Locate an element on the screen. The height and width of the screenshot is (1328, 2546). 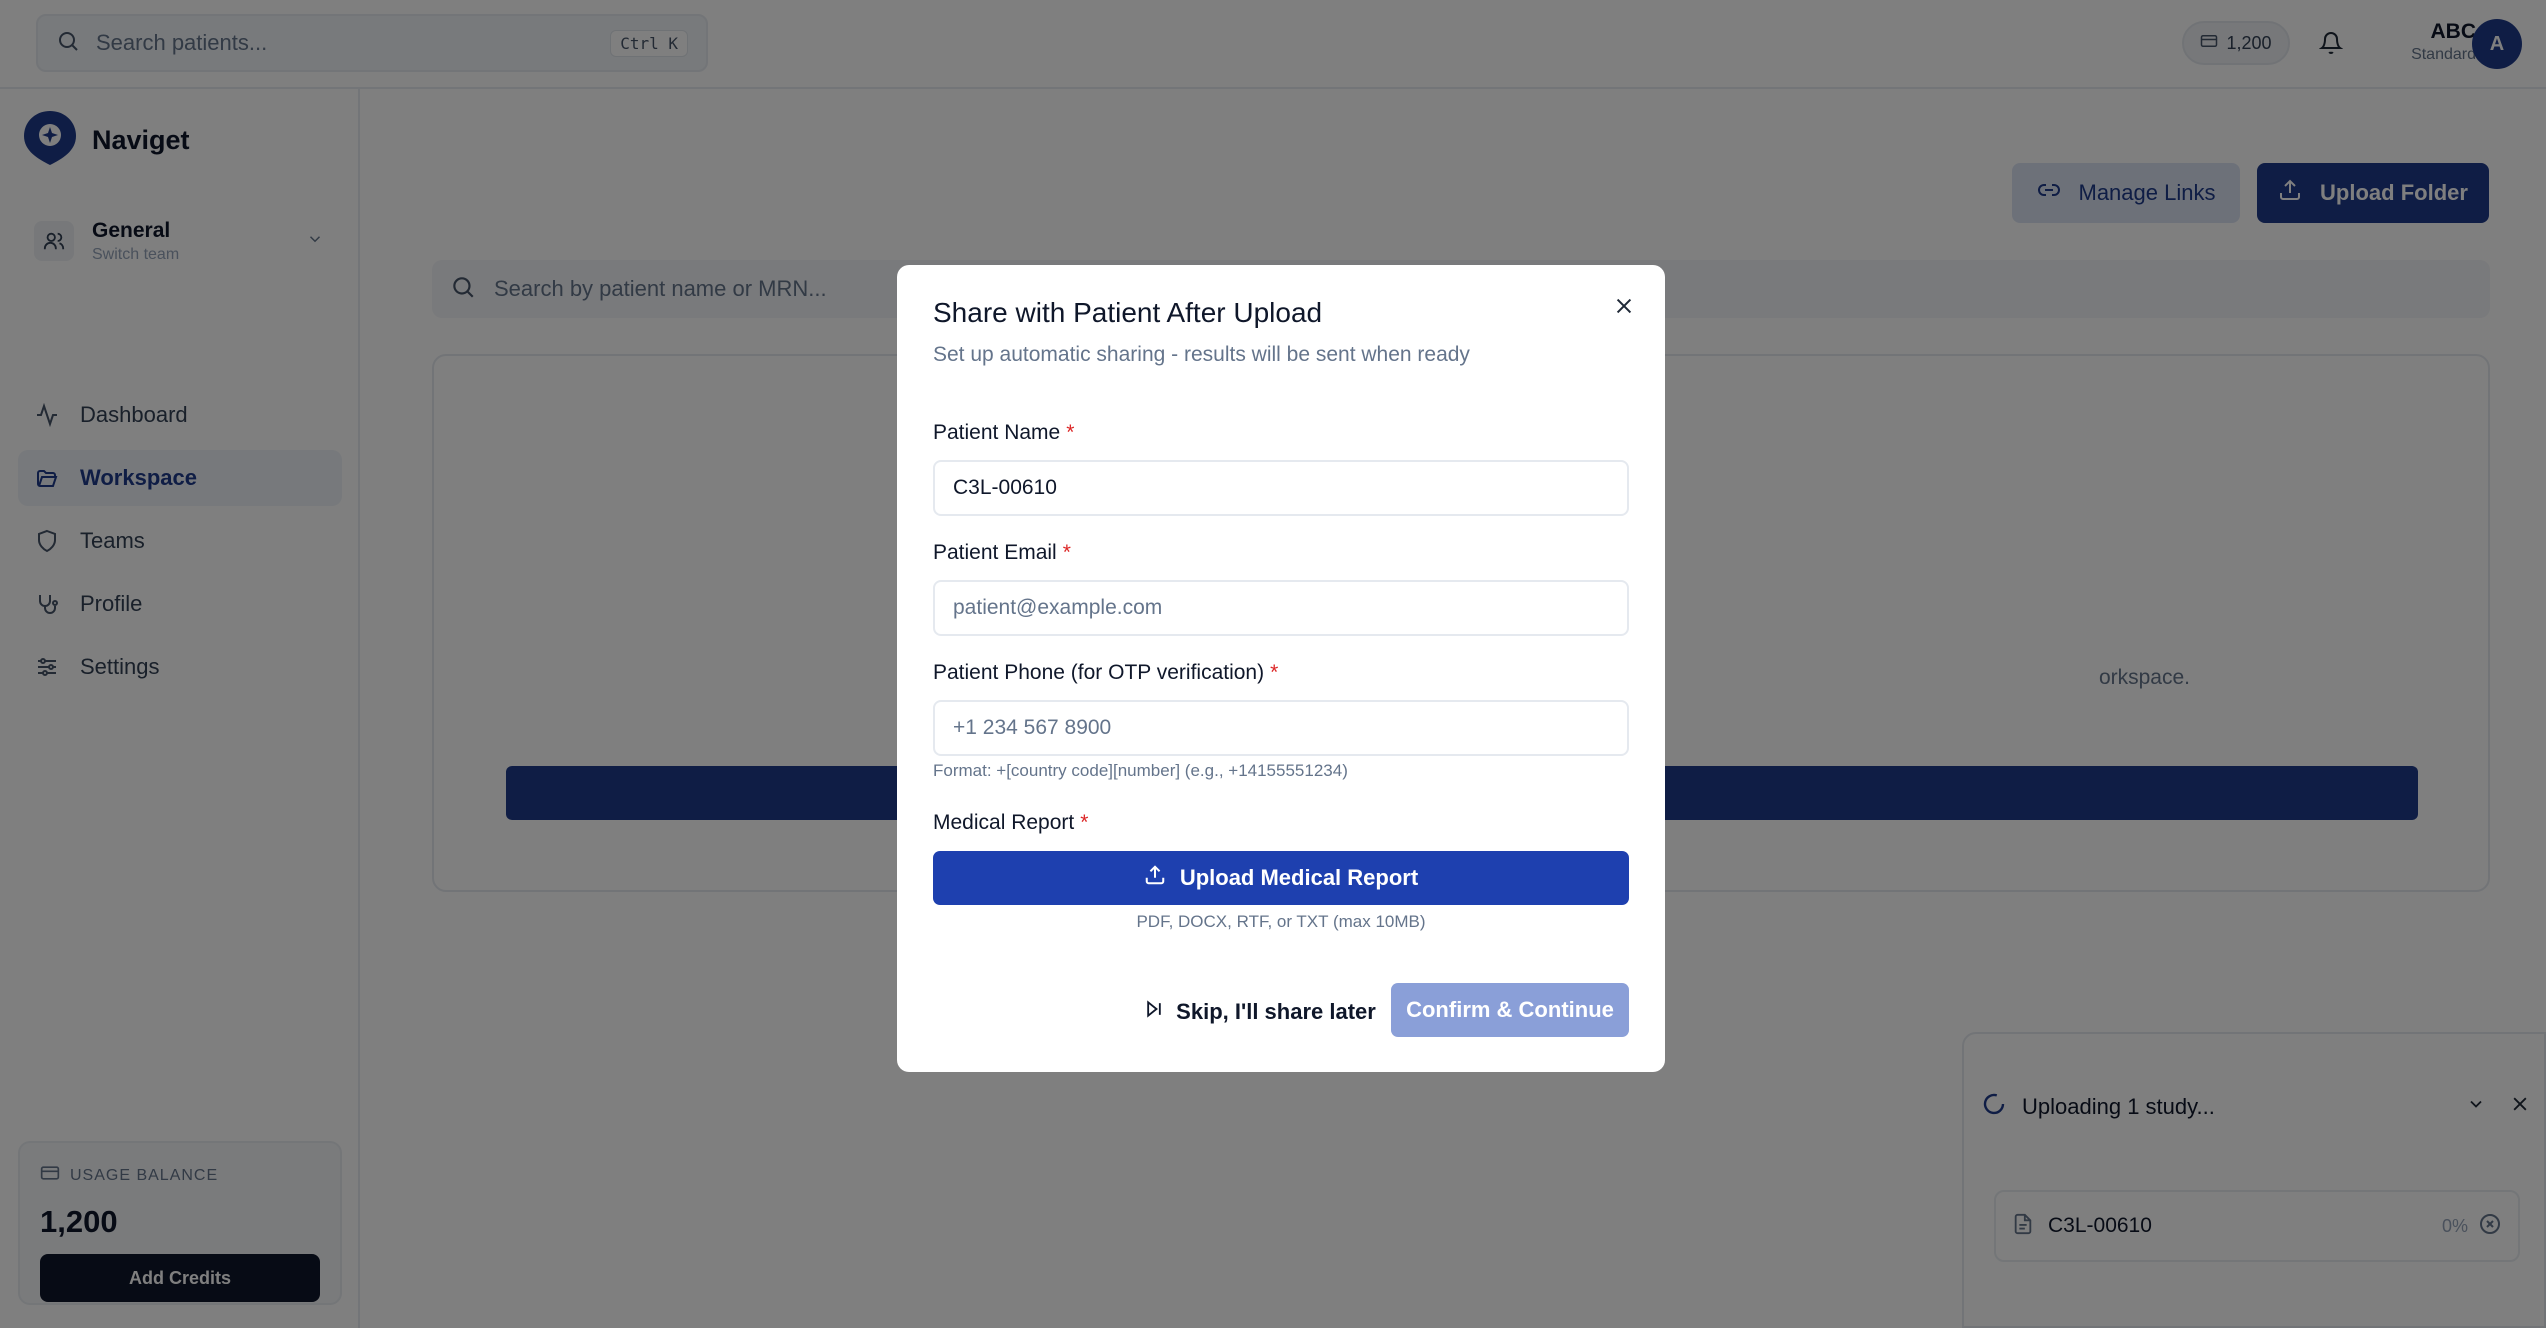
skip-share-button: Skip, I'll share later is located at coordinates (1260, 1012).